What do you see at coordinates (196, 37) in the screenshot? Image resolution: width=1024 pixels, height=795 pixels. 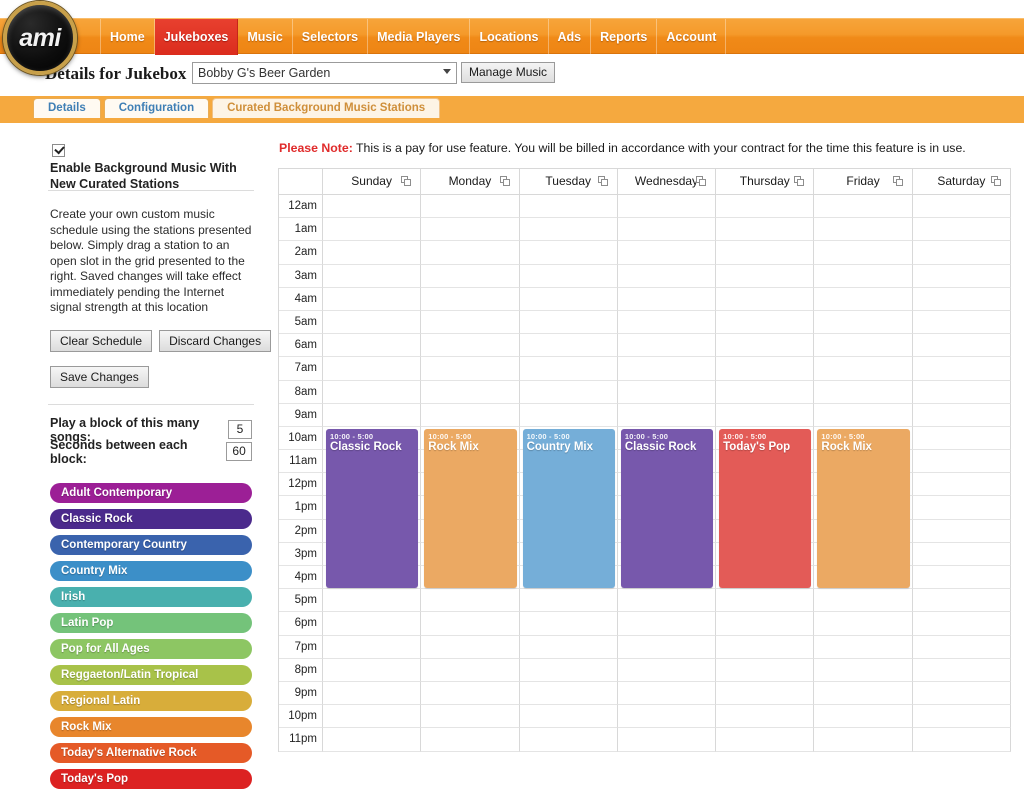 I see `nav-item-jukeboxes: Jukeboxes` at bounding box center [196, 37].